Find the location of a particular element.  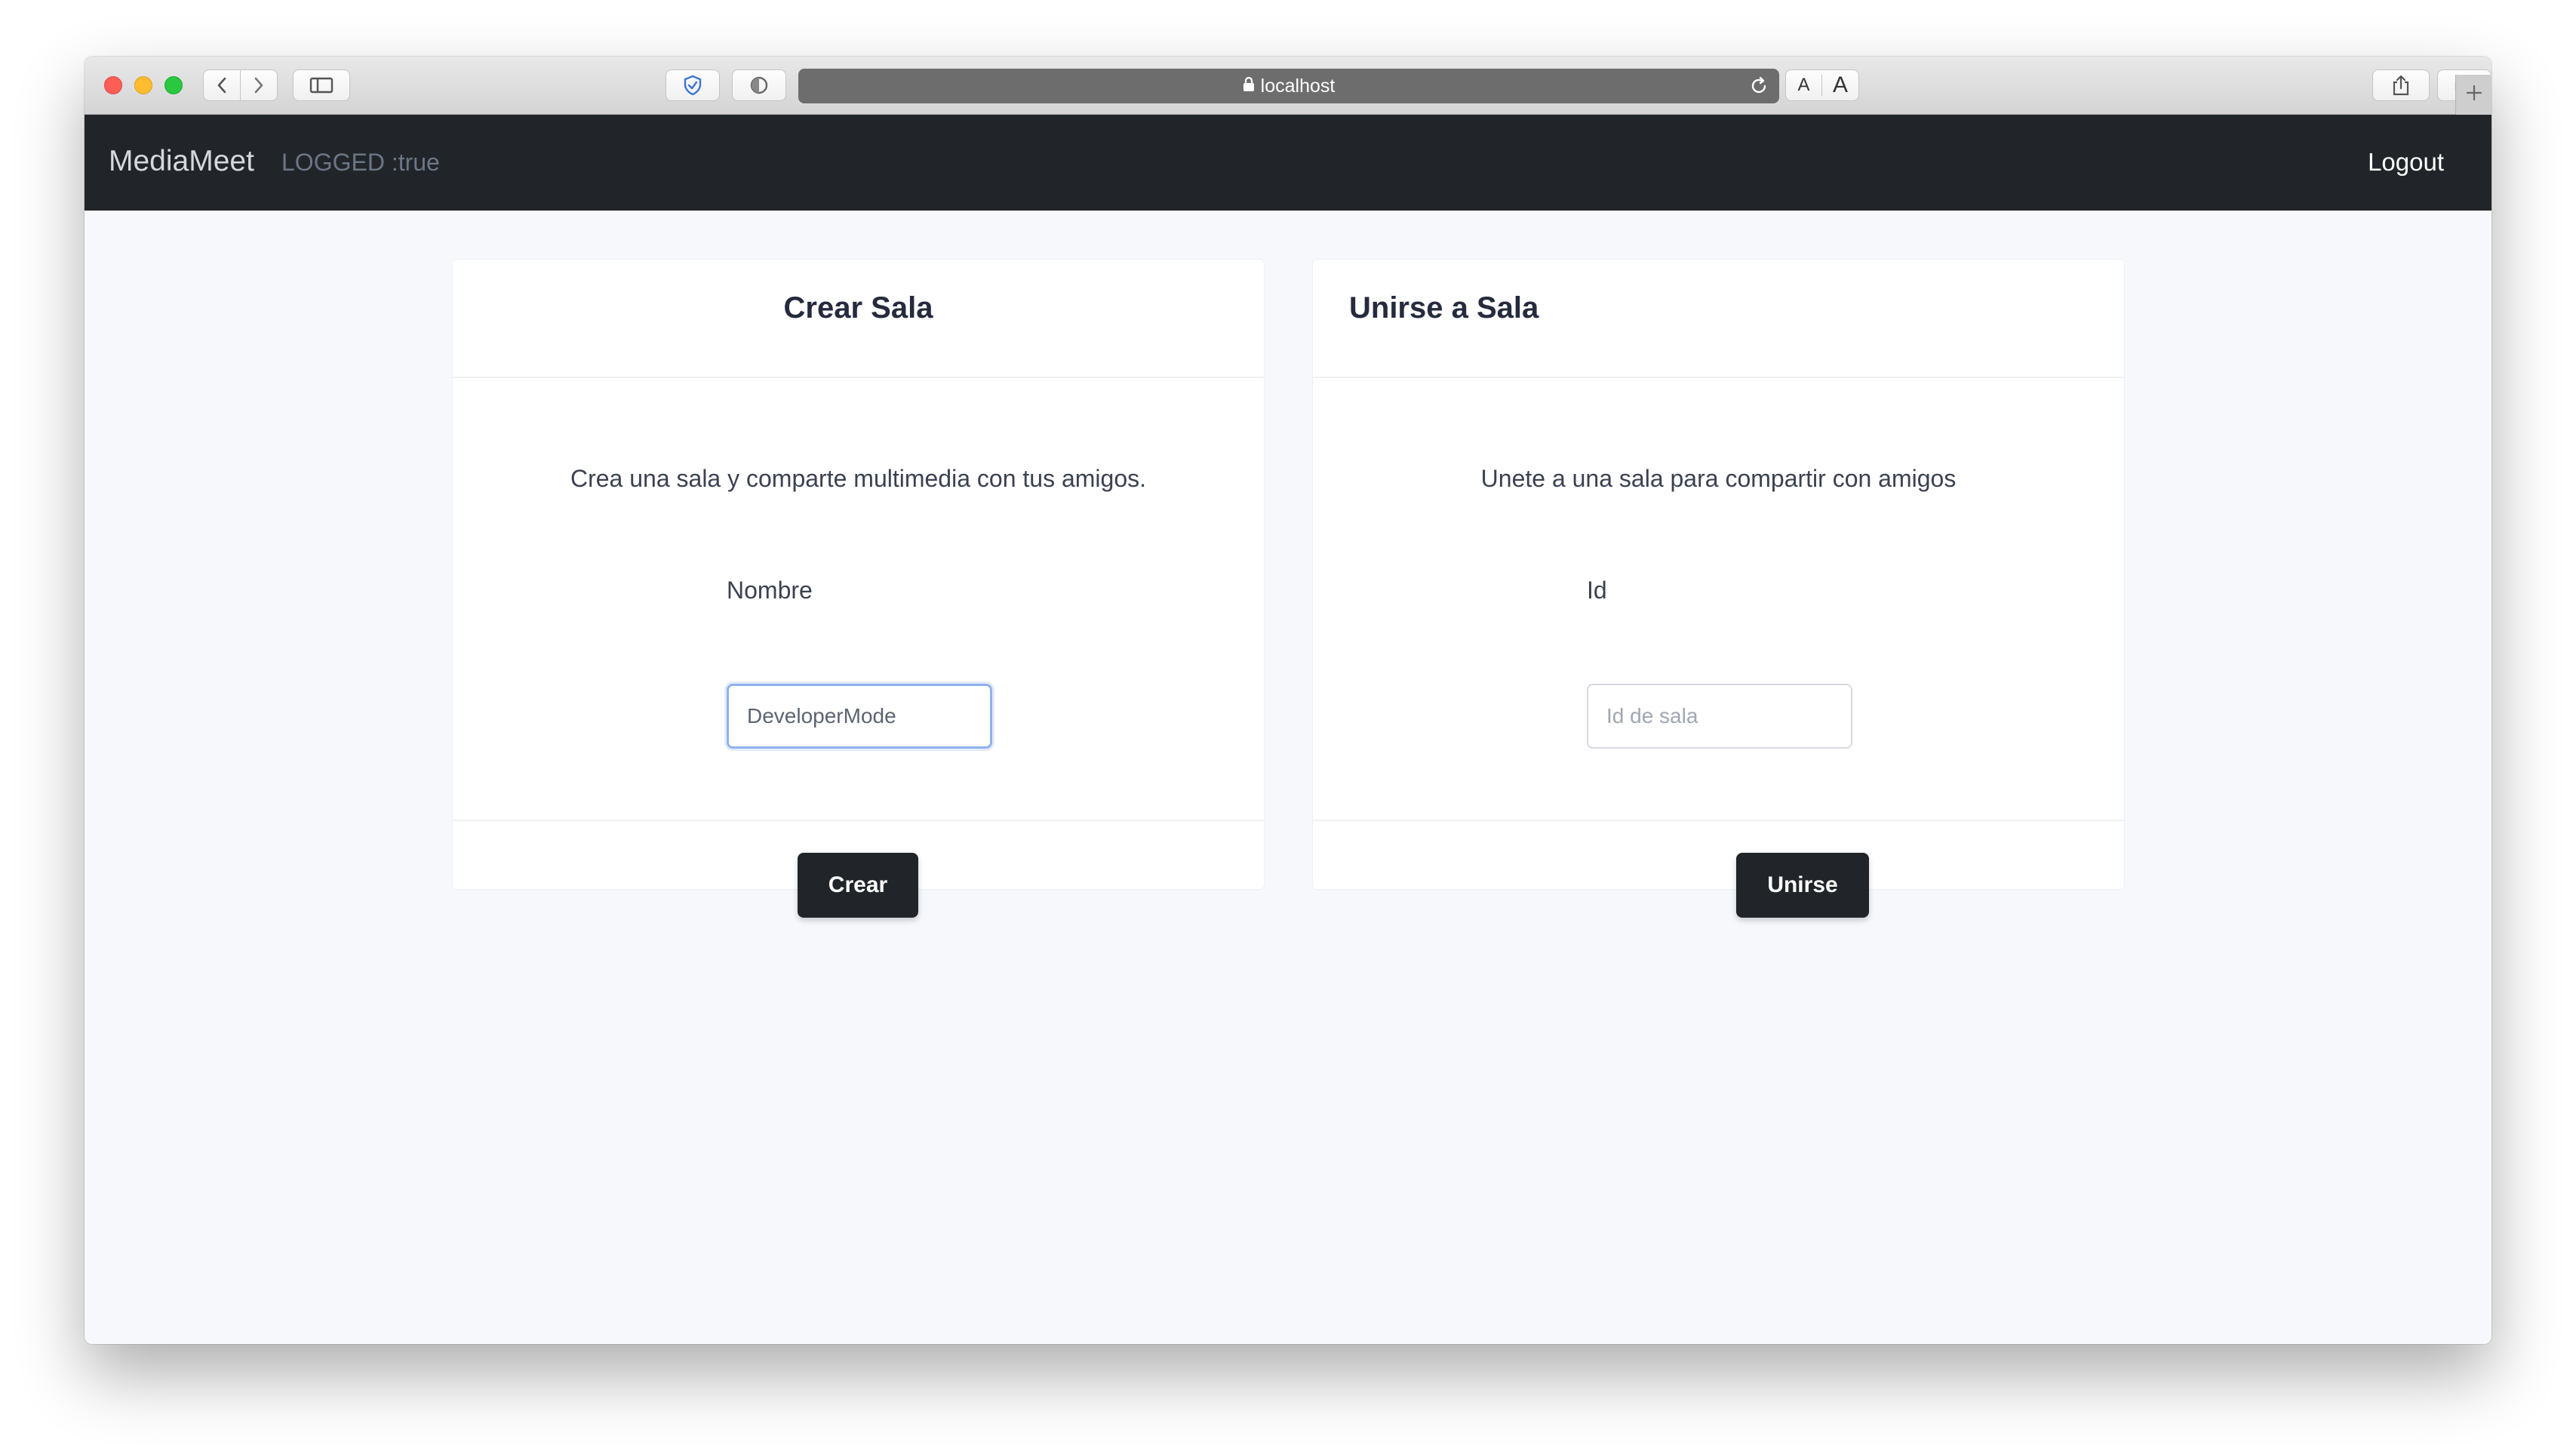

new-tab-button is located at coordinates (2473, 95).